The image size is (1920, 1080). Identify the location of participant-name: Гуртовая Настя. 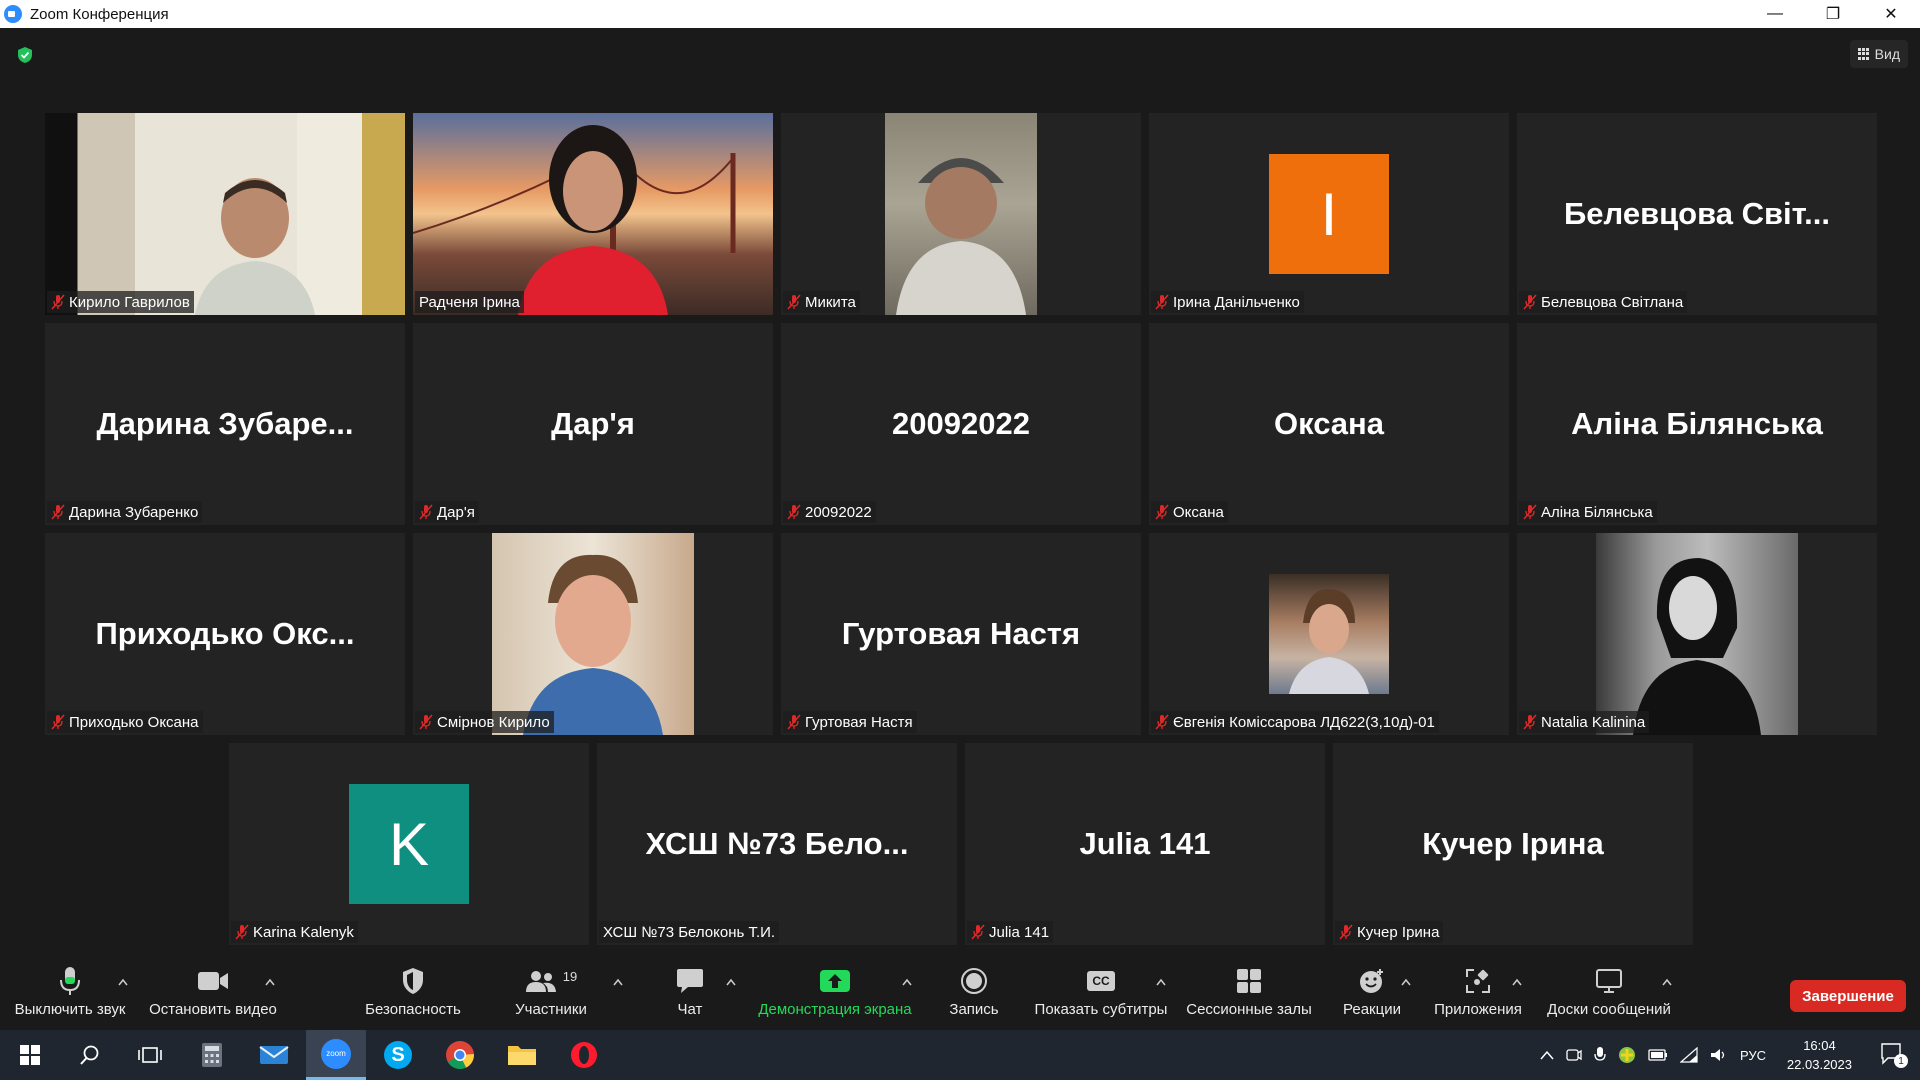
(859, 722).